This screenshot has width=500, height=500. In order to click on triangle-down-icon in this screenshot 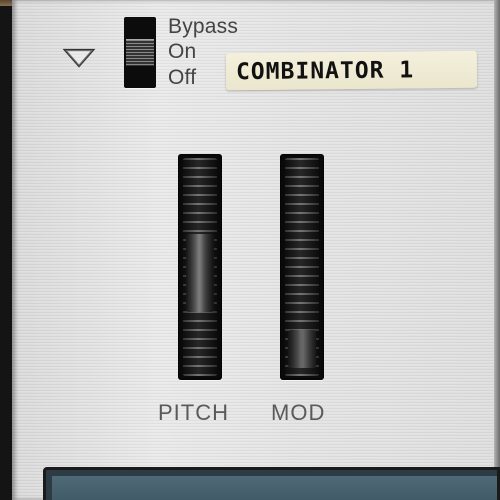, I will do `click(79, 58)`.